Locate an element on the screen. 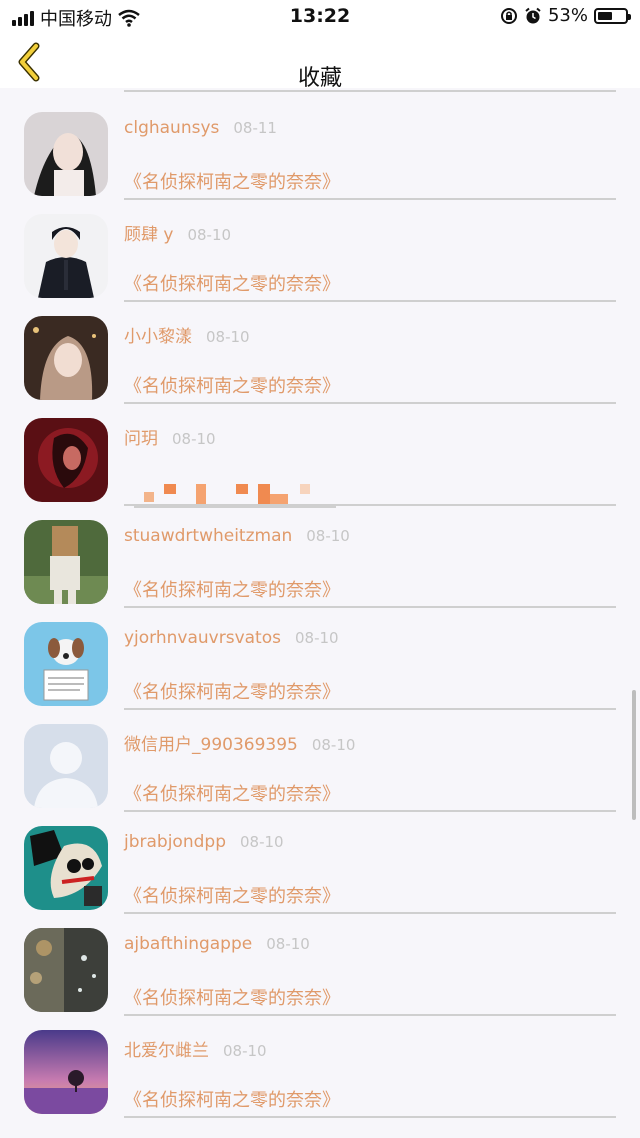 The width and height of the screenshot is (640, 1138). battery-level is located at coordinates (605, 15).